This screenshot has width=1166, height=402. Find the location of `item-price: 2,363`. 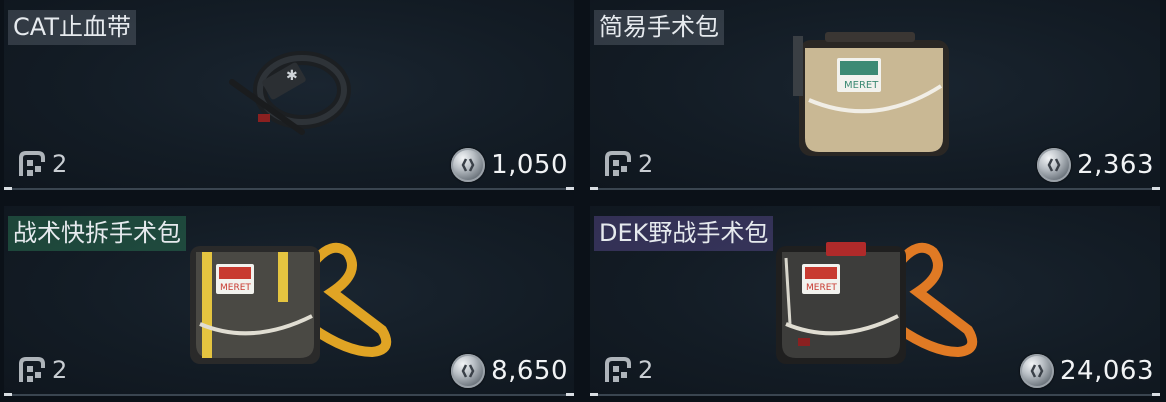

item-price: 2,363 is located at coordinates (1095, 165).